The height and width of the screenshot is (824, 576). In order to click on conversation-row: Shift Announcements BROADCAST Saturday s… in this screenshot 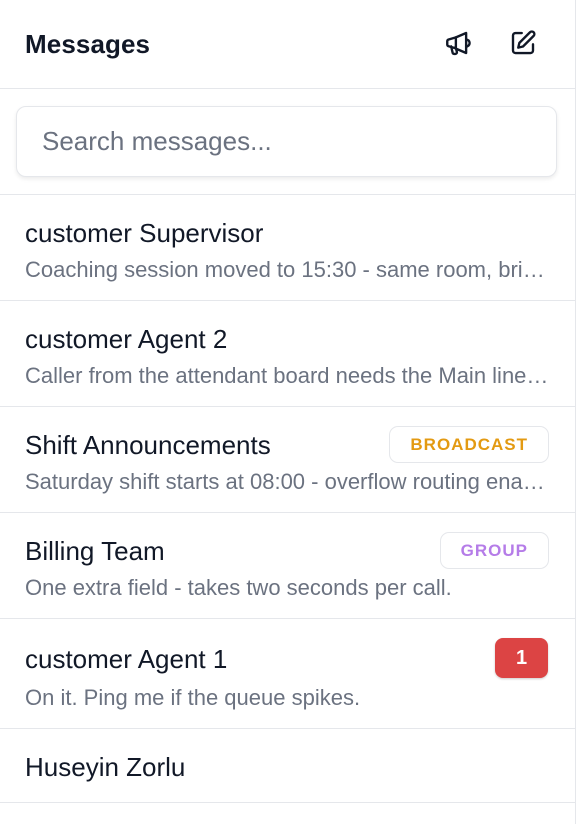, I will do `click(288, 460)`.